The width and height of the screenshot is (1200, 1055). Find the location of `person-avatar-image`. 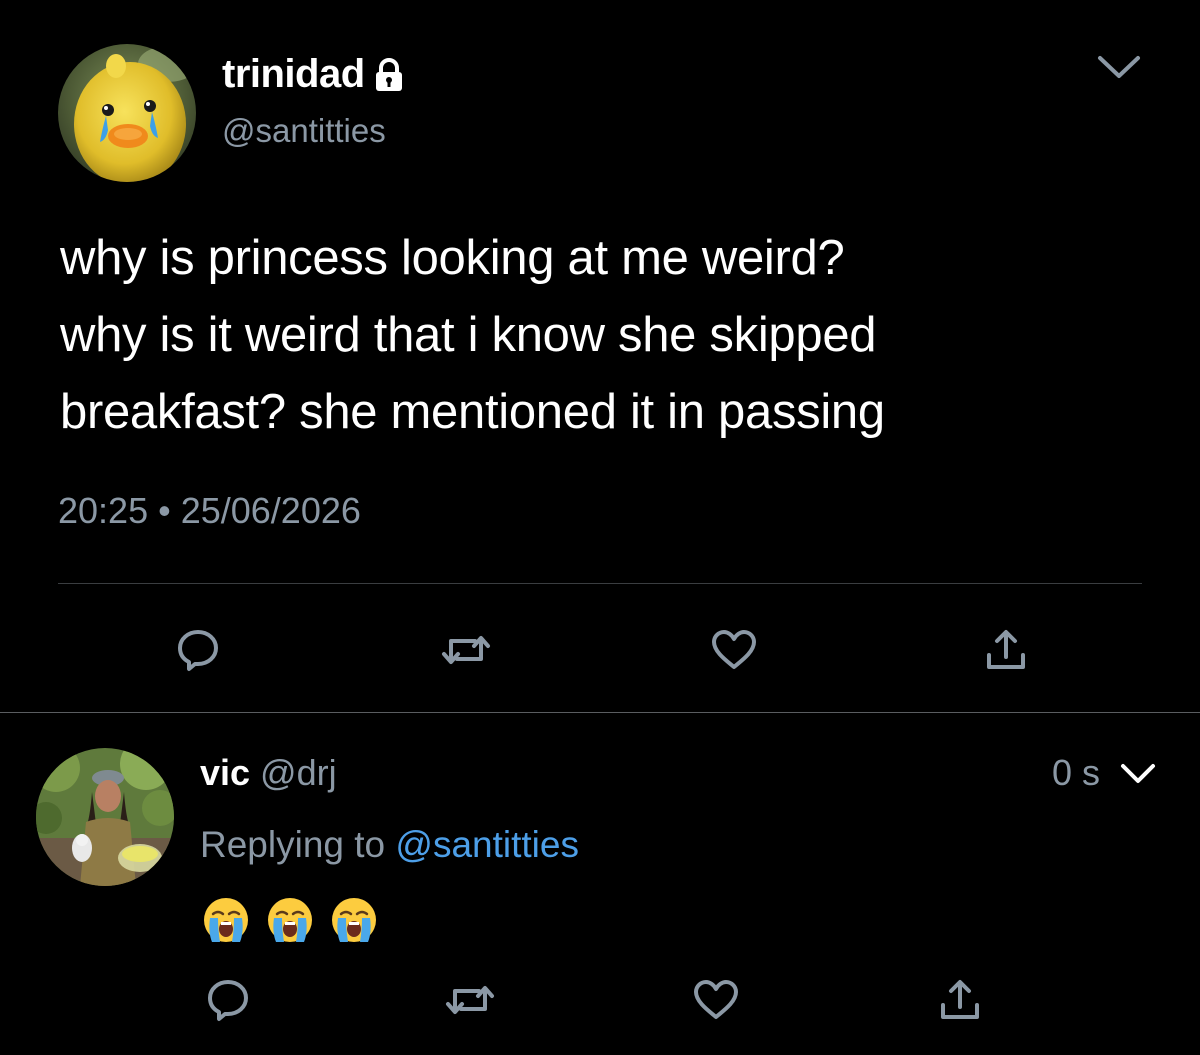

person-avatar-image is located at coordinates (105, 817).